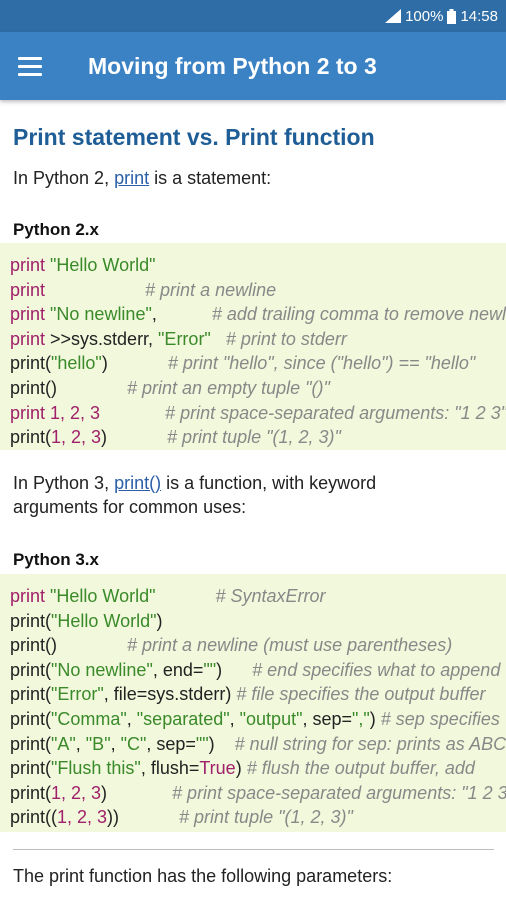 The height and width of the screenshot is (900, 506). I want to click on code-token: , sep=, so click(327, 718).